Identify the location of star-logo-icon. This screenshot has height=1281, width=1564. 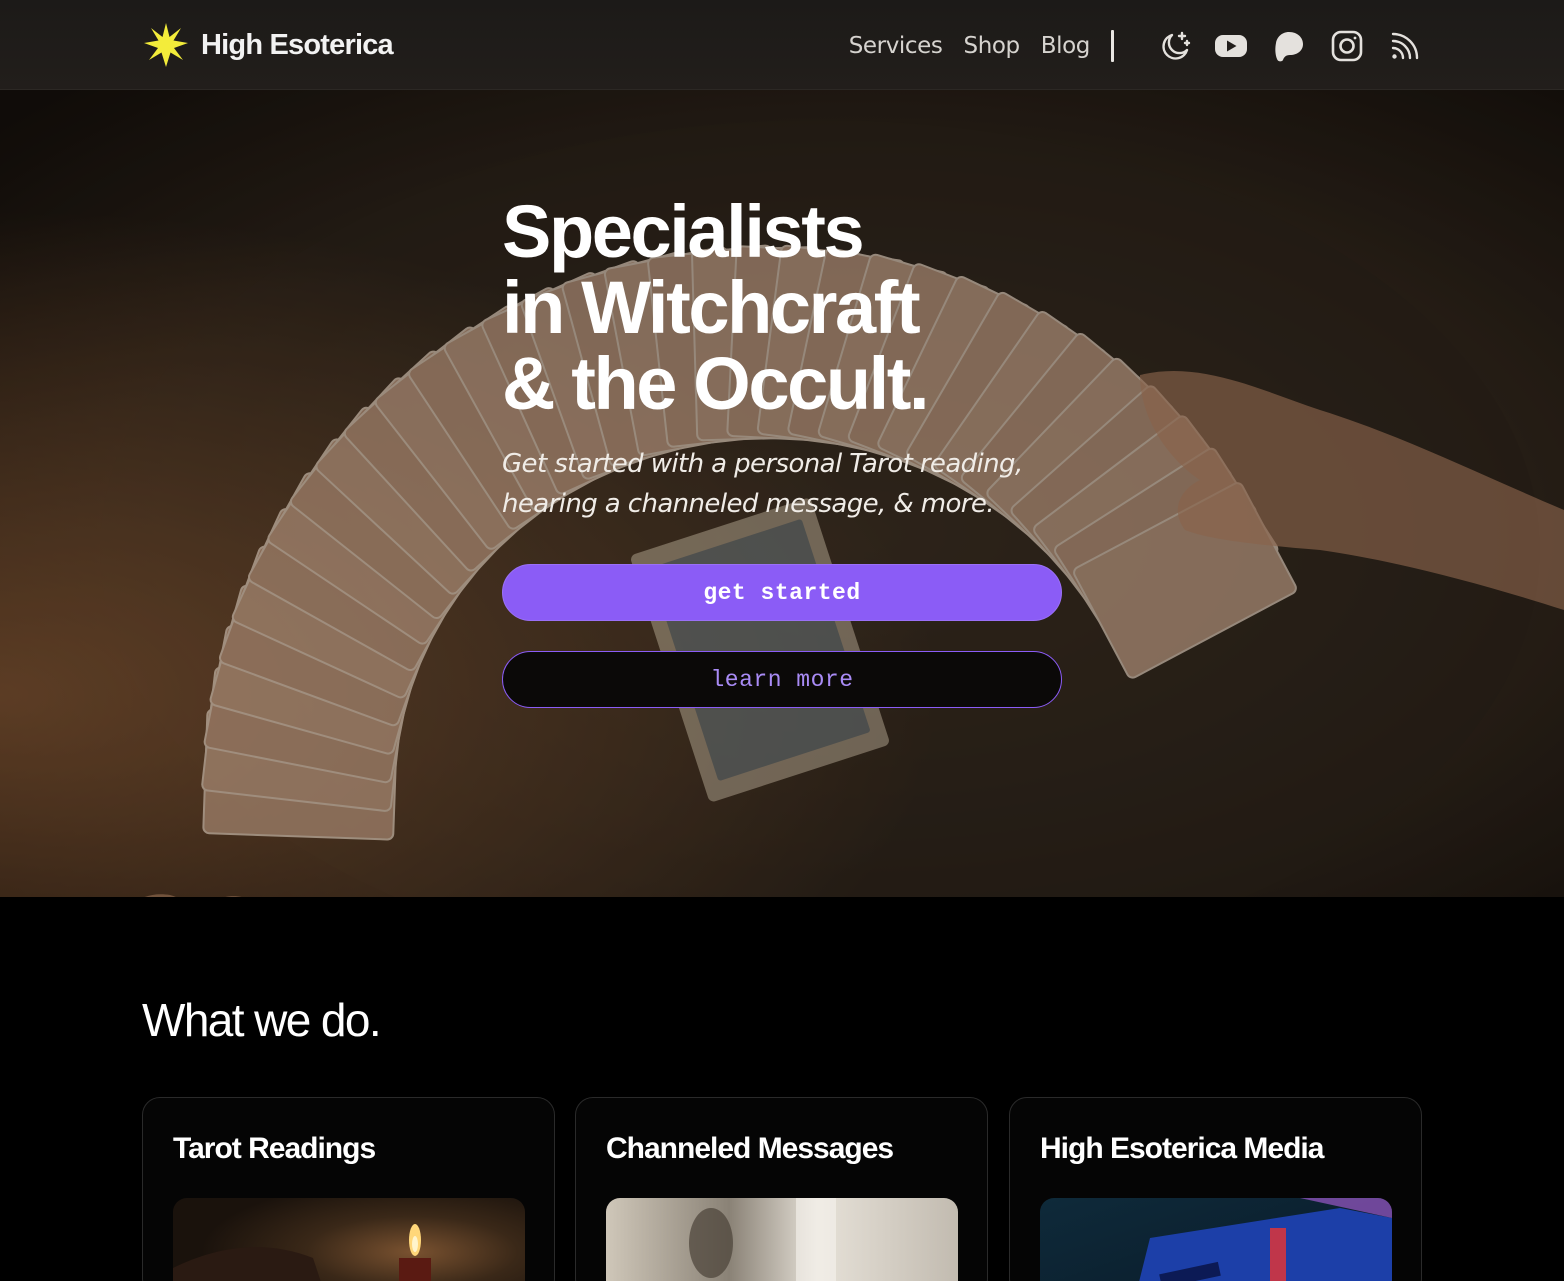
(166, 45).